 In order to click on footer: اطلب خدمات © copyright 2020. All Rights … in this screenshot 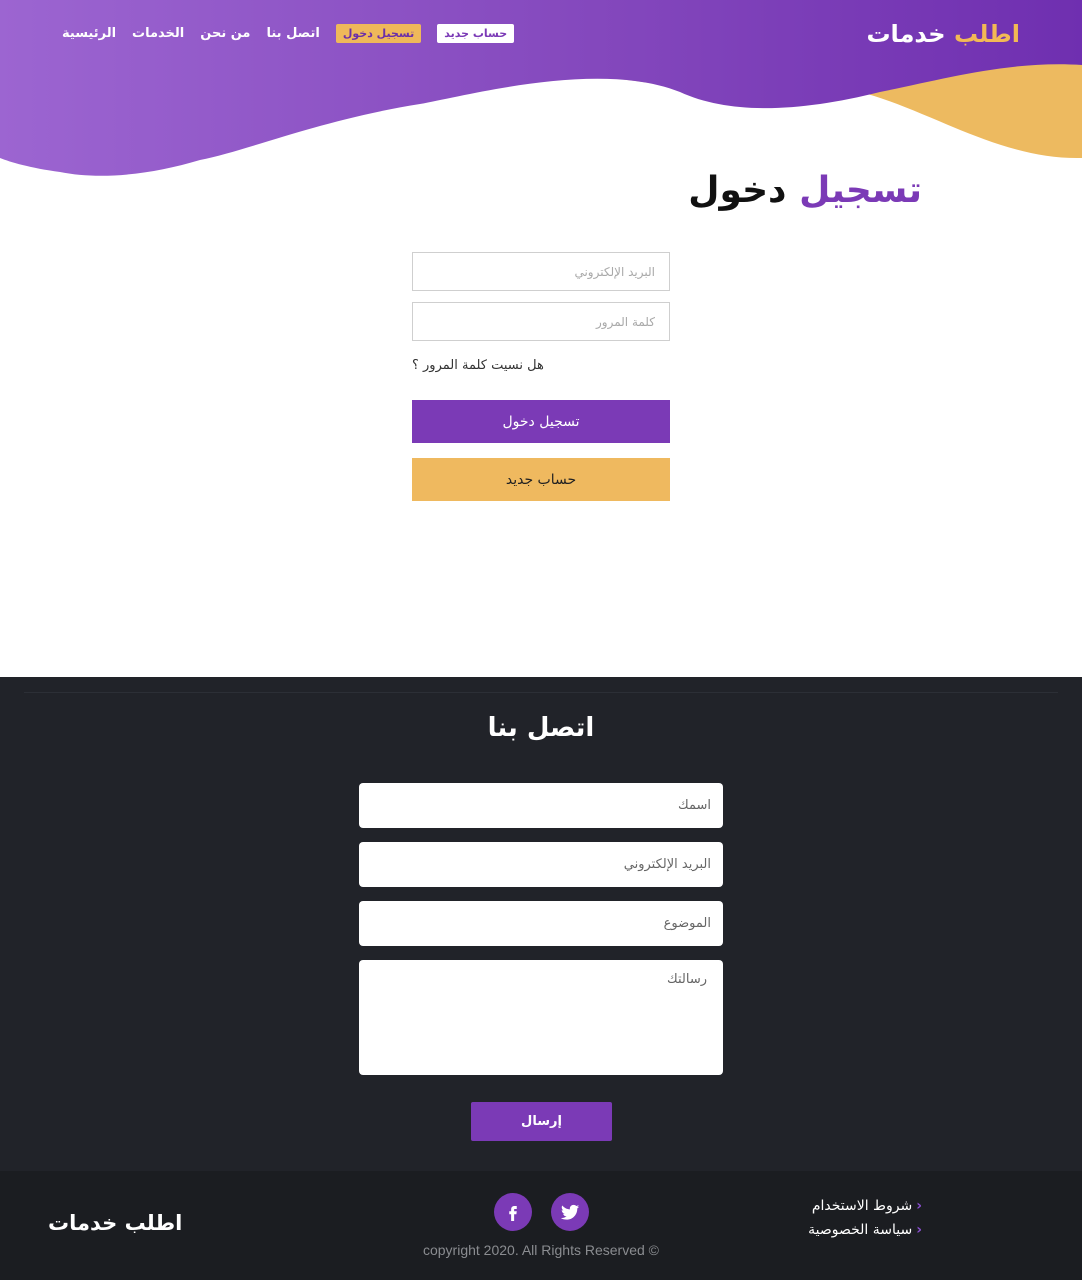, I will do `click(541, 1225)`.